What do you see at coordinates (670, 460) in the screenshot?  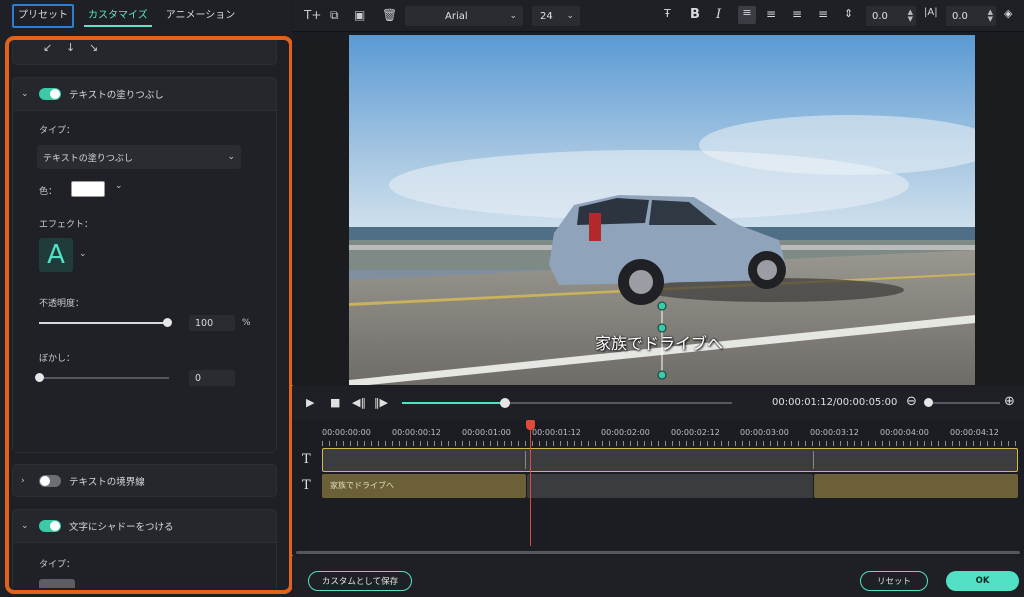 I see `timeline-clip-selected` at bounding box center [670, 460].